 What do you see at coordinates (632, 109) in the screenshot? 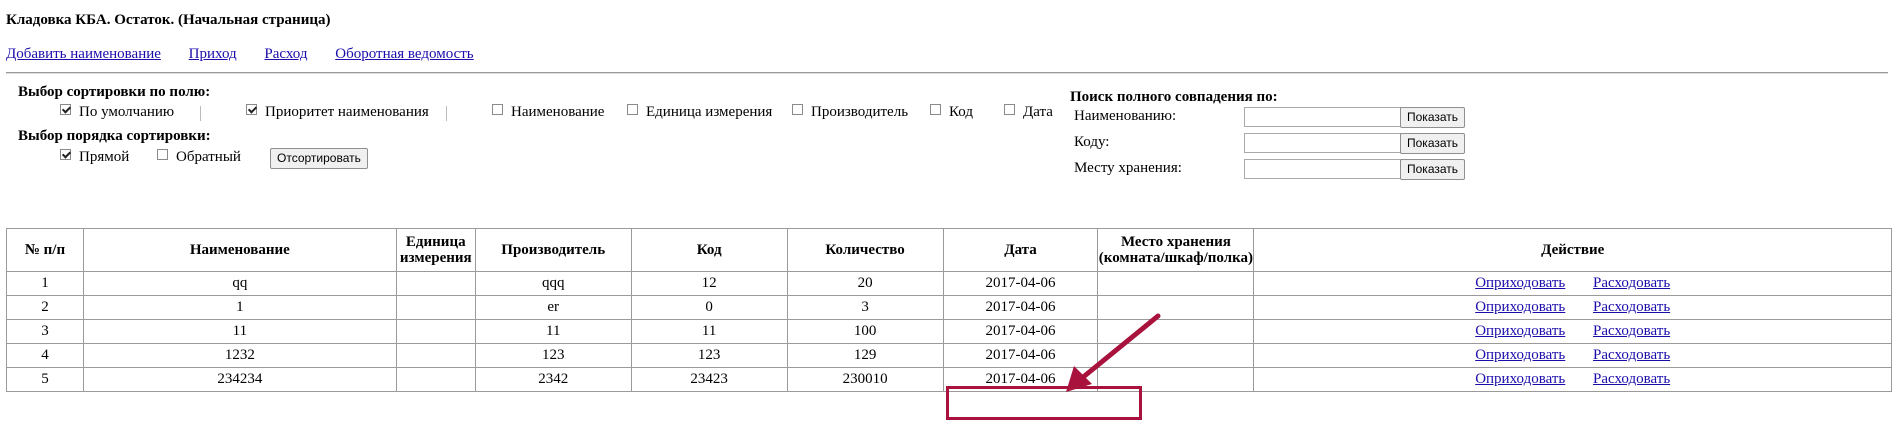
I see `sort-unit-checkbox` at bounding box center [632, 109].